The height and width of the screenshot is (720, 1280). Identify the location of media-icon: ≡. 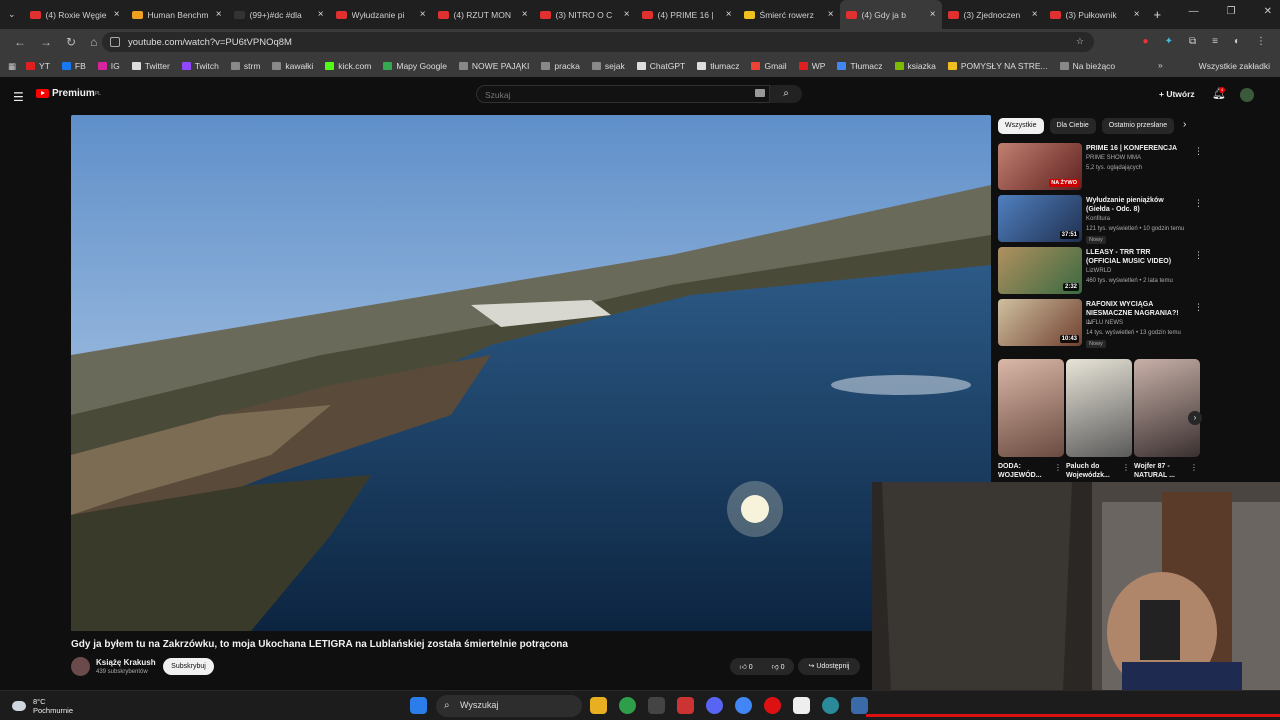
(1215, 41).